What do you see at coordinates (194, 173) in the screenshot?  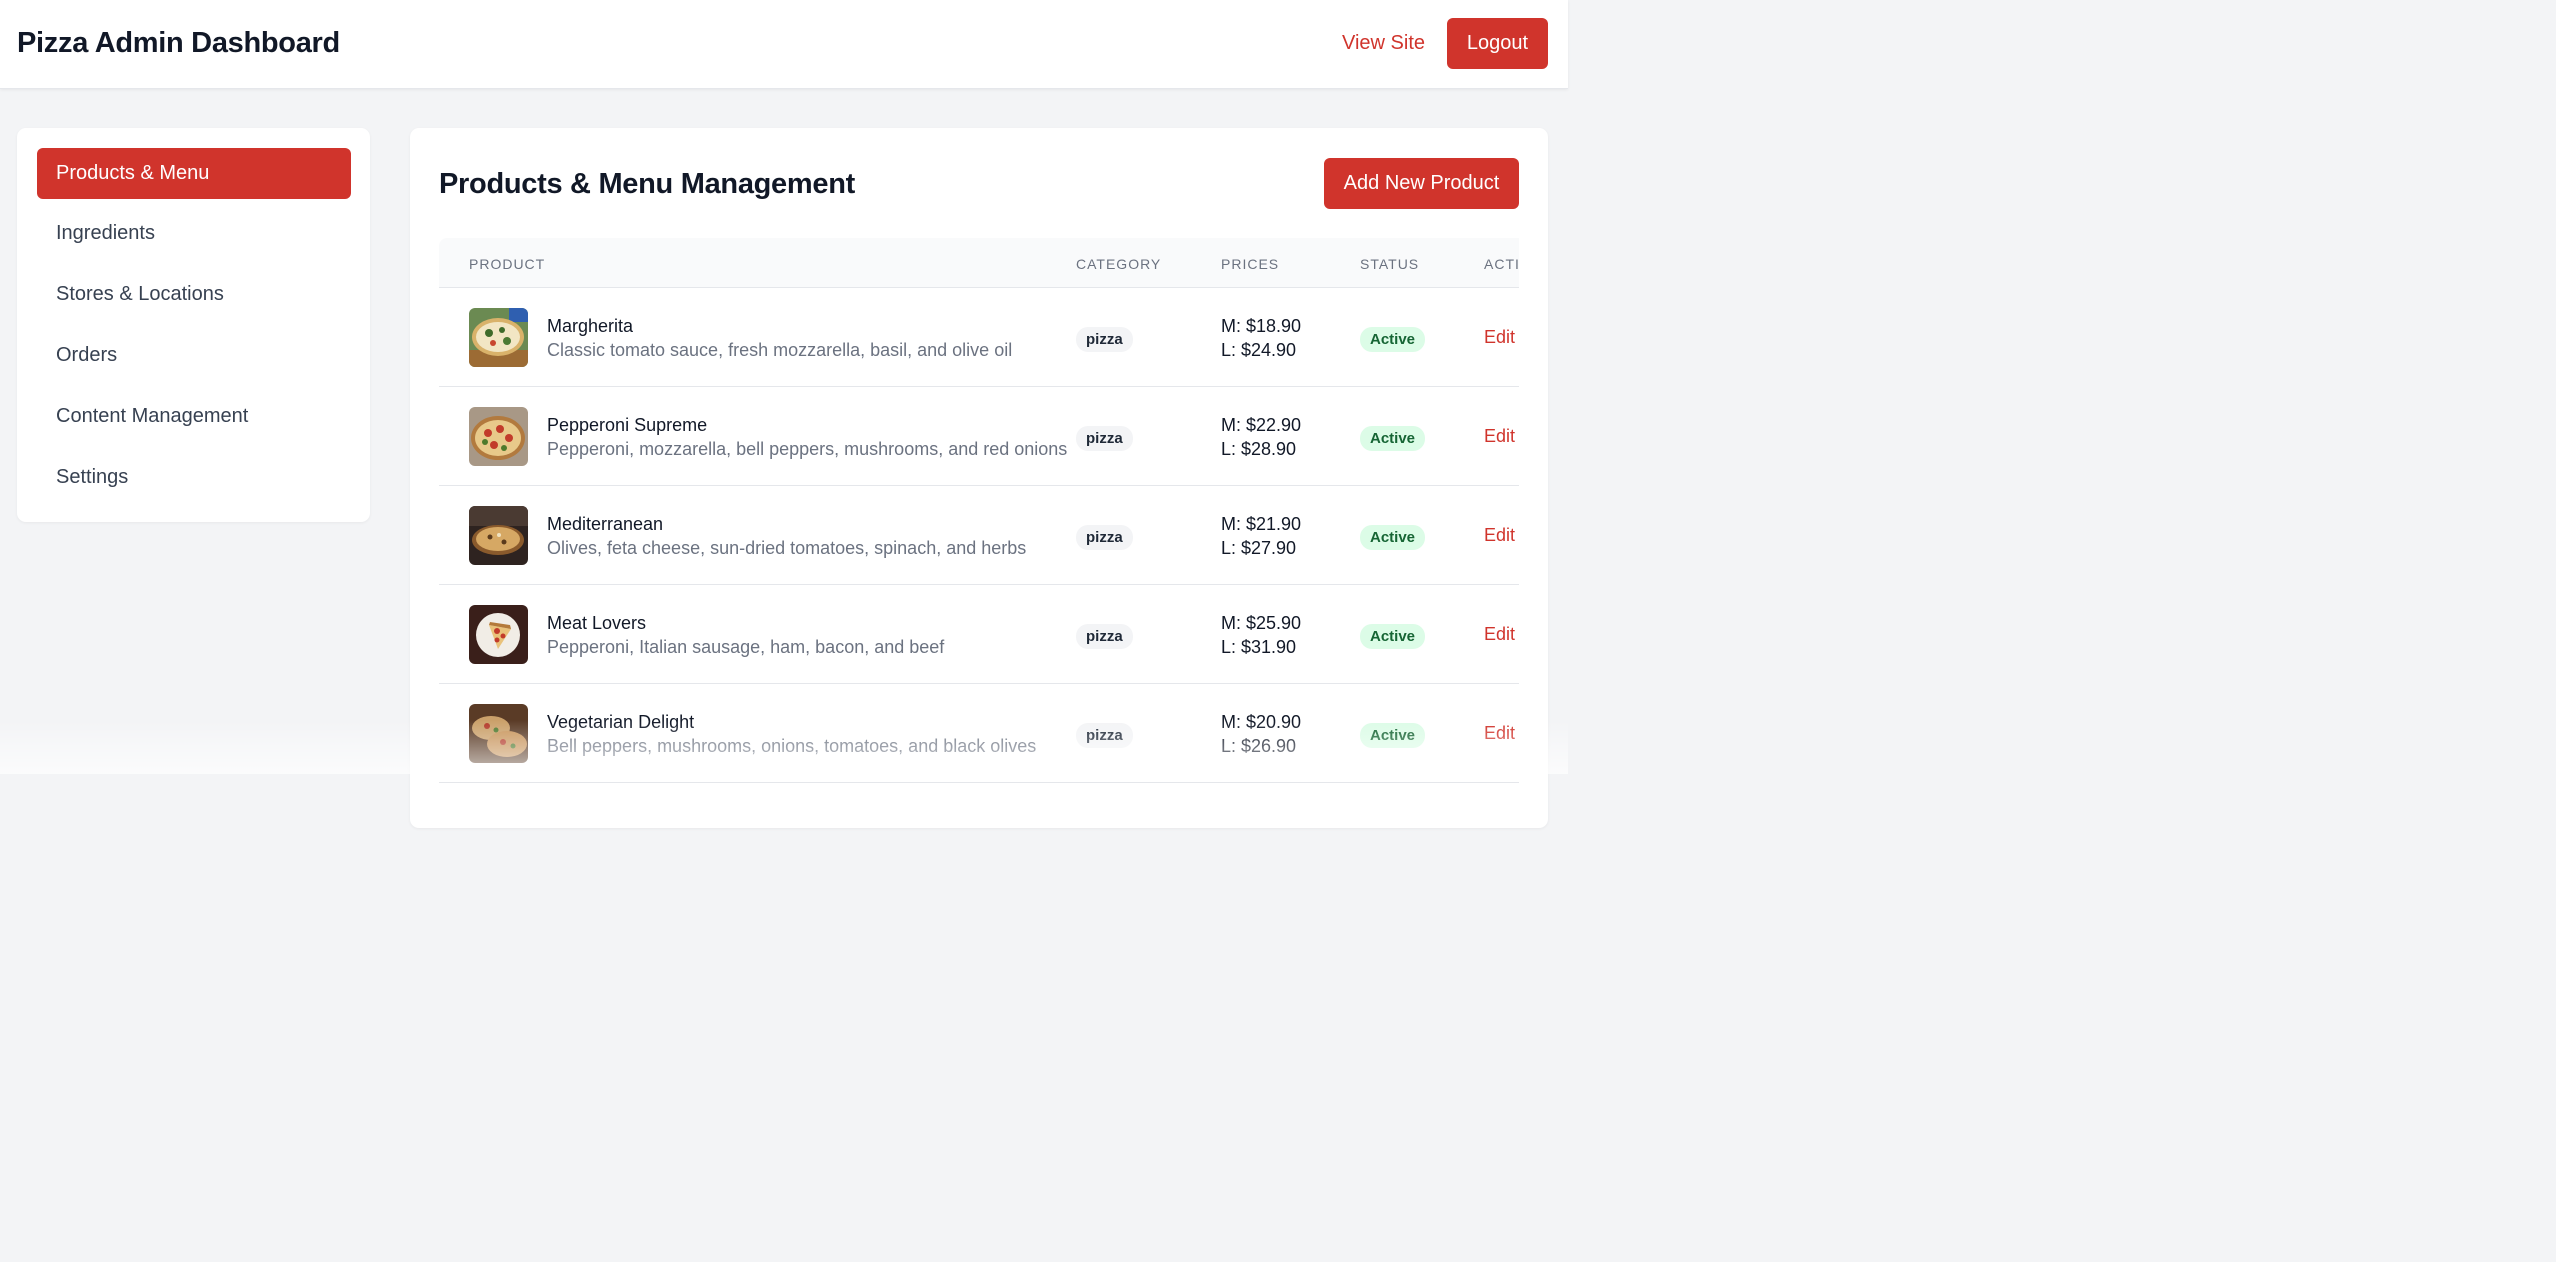 I see `sidebar-item-products-menu: Products & Menu` at bounding box center [194, 173].